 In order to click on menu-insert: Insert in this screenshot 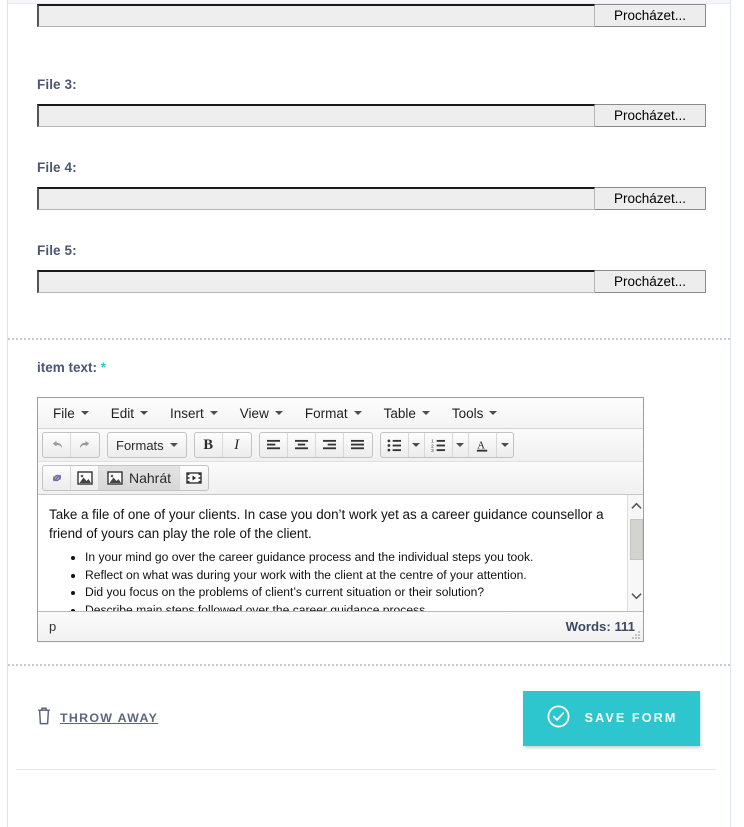, I will do `click(194, 413)`.